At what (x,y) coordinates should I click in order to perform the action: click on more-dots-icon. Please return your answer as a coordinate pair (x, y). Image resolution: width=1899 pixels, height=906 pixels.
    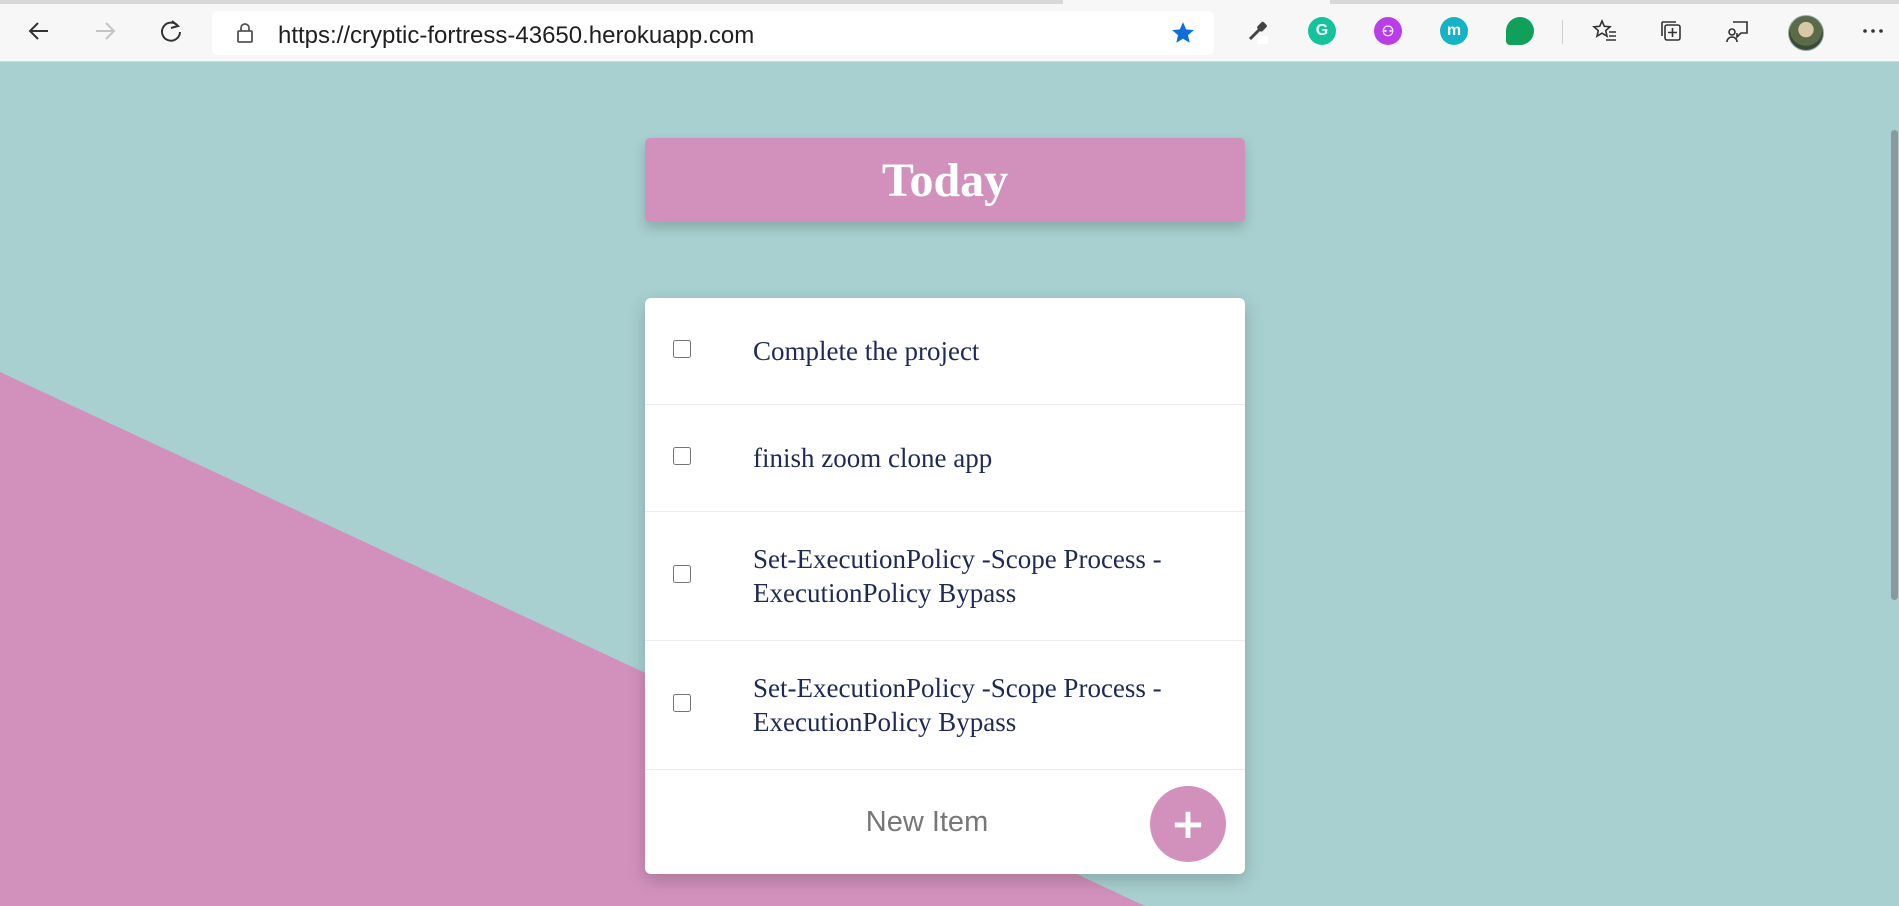
    Looking at the image, I should click on (1873, 31).